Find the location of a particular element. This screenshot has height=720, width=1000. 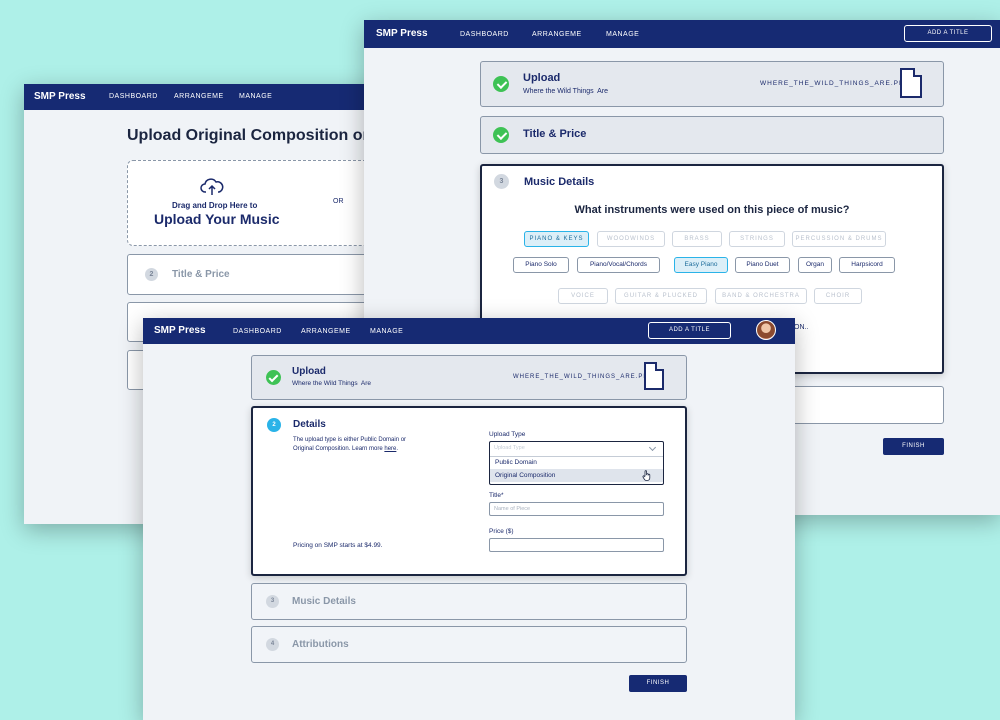

page-title: Upload Original Composition or Pu is located at coordinates (260, 135).